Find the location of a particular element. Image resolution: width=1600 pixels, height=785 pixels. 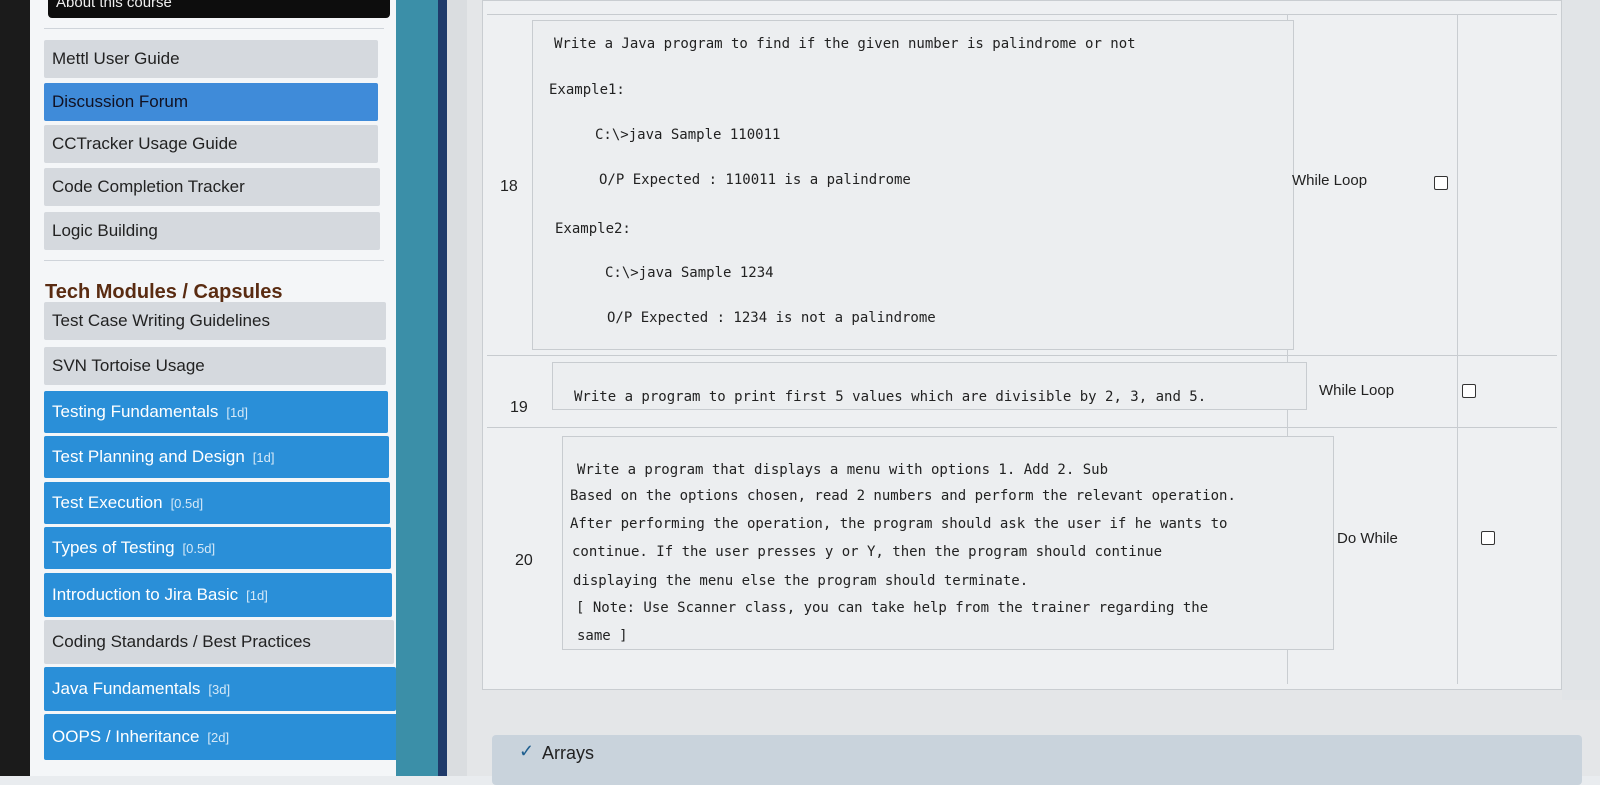

row-number: 20 is located at coordinates (524, 560).